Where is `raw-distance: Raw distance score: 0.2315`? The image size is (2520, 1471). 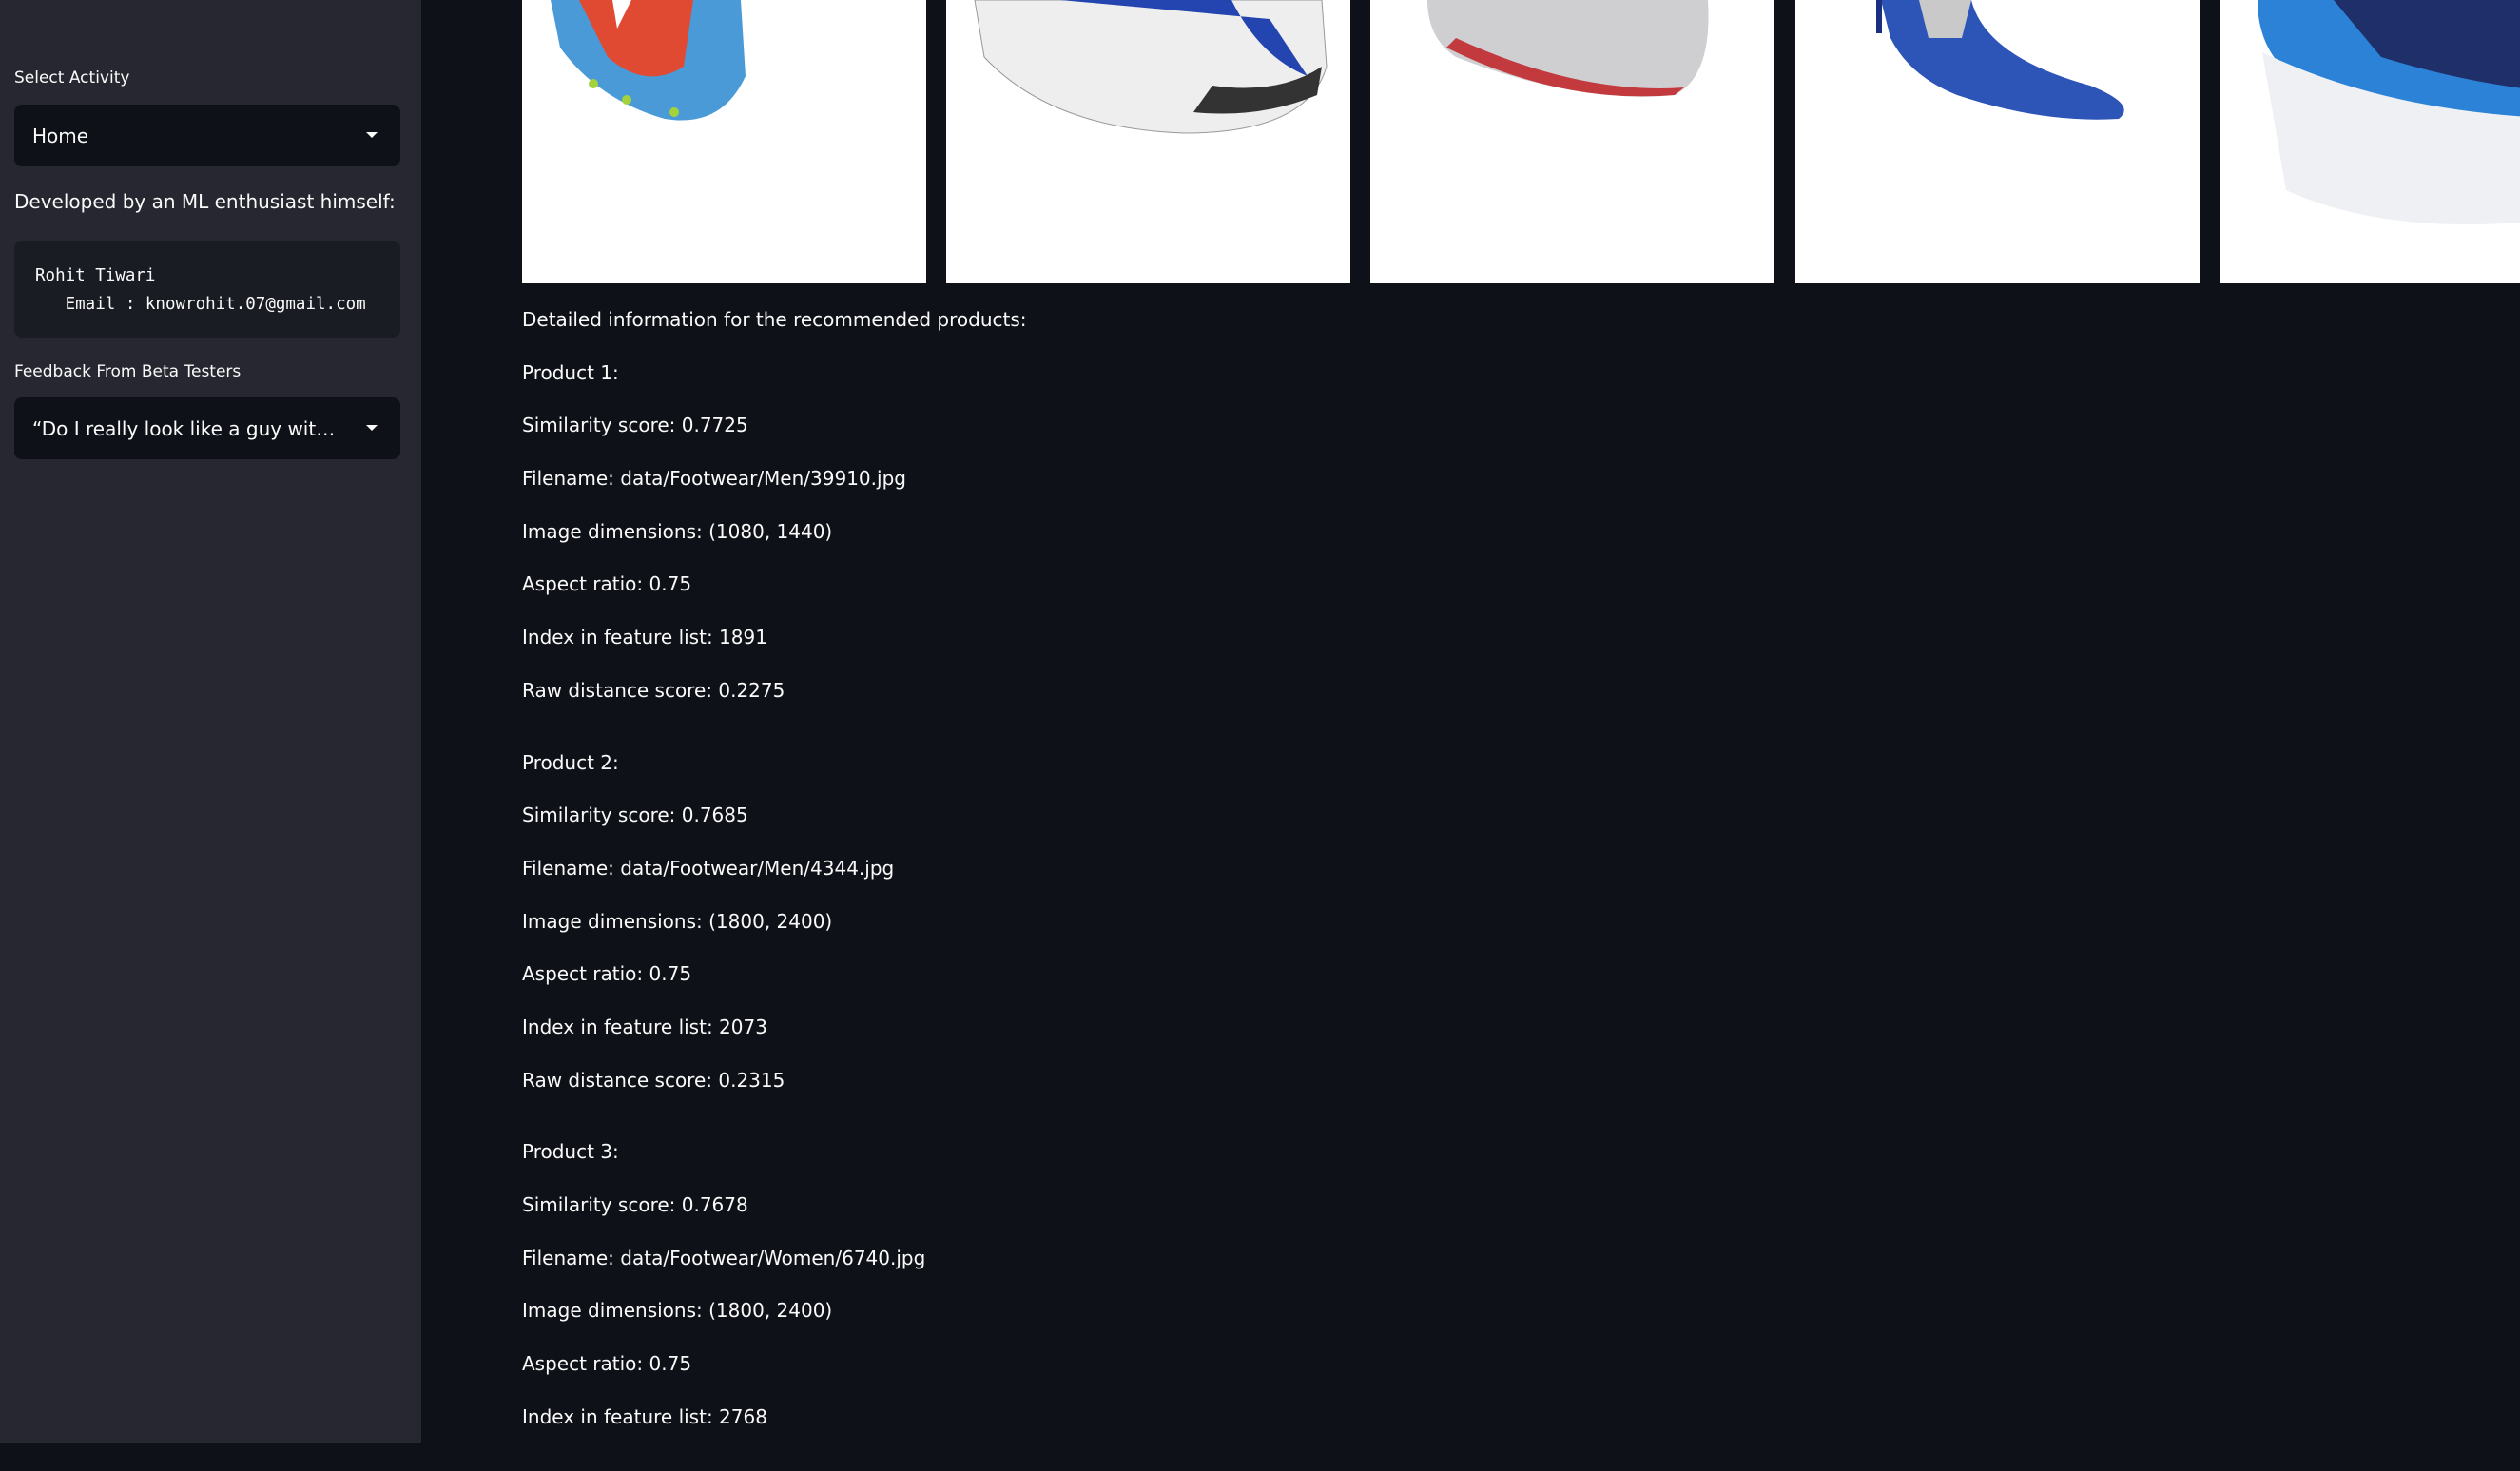 raw-distance: Raw distance score: 0.2315 is located at coordinates (653, 1080).